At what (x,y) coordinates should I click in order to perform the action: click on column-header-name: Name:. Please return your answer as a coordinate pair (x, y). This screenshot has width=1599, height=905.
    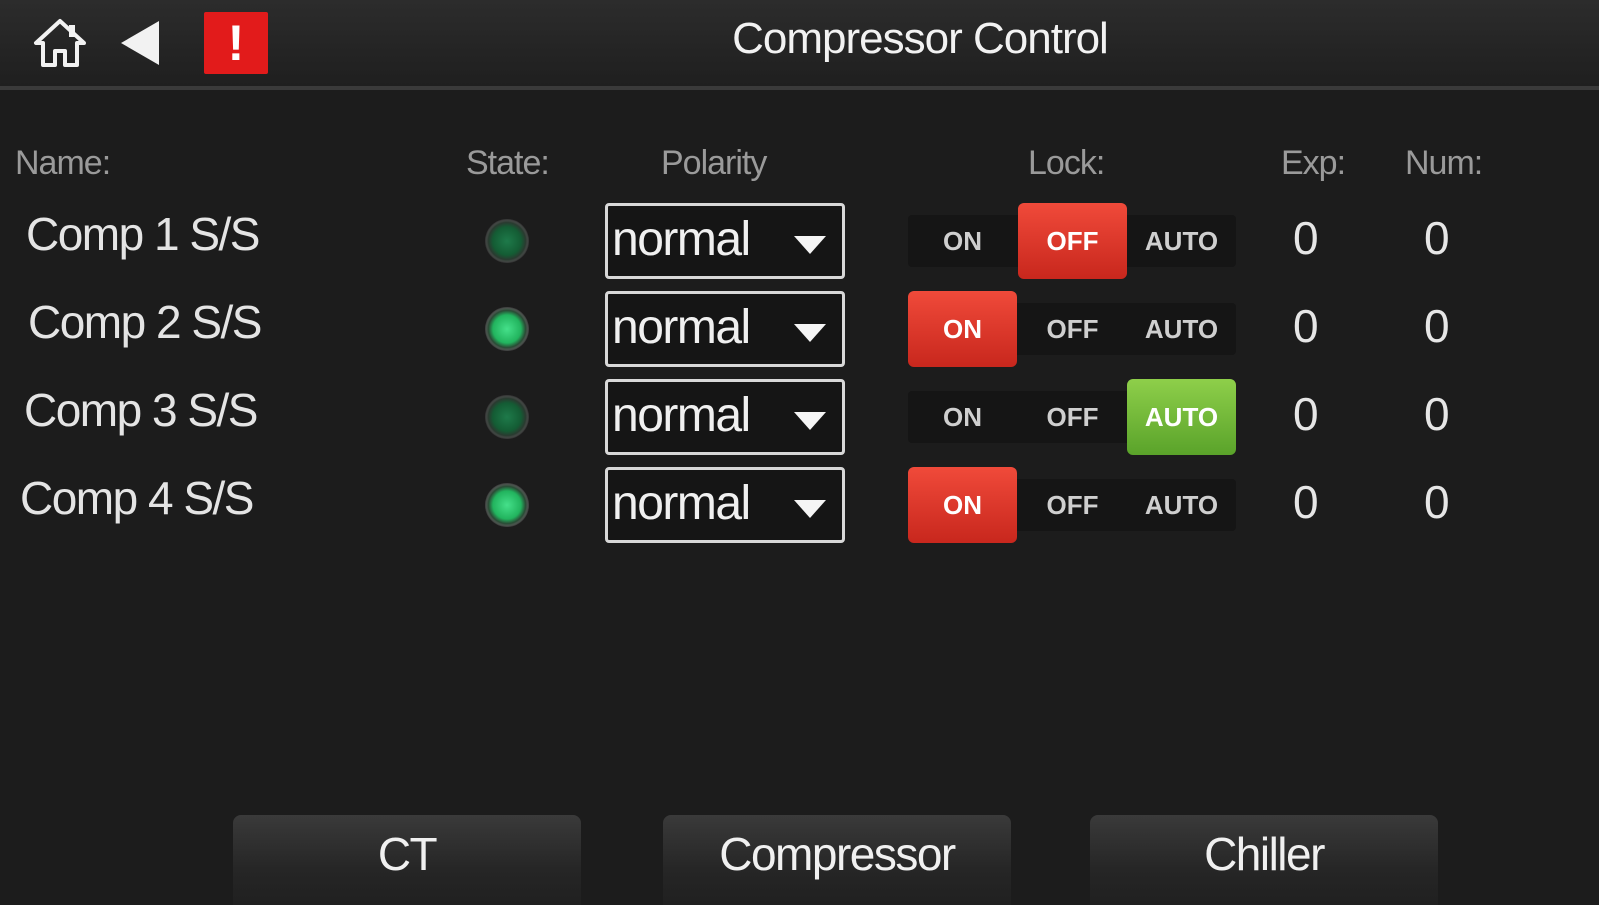
    Looking at the image, I should click on (63, 163).